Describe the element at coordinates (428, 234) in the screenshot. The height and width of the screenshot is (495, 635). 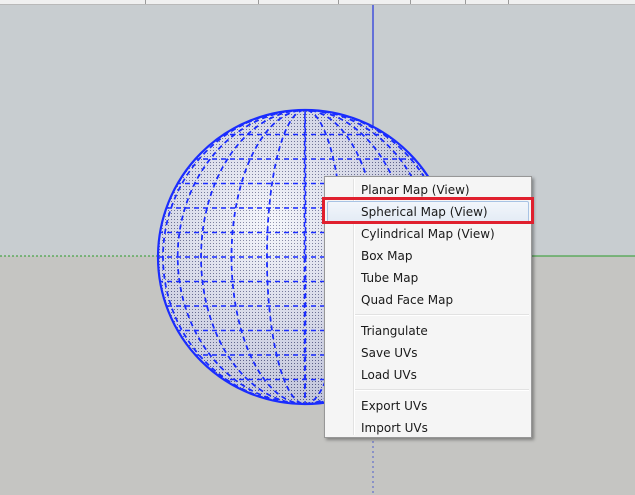
I see `menu-item-cylindrical-map: Cylindrical Map (View)` at that location.